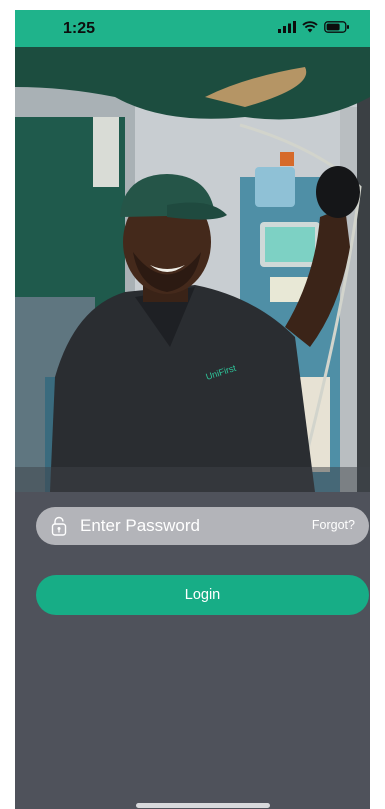 This screenshot has height=809, width=385. I want to click on battery-icon, so click(336, 27).